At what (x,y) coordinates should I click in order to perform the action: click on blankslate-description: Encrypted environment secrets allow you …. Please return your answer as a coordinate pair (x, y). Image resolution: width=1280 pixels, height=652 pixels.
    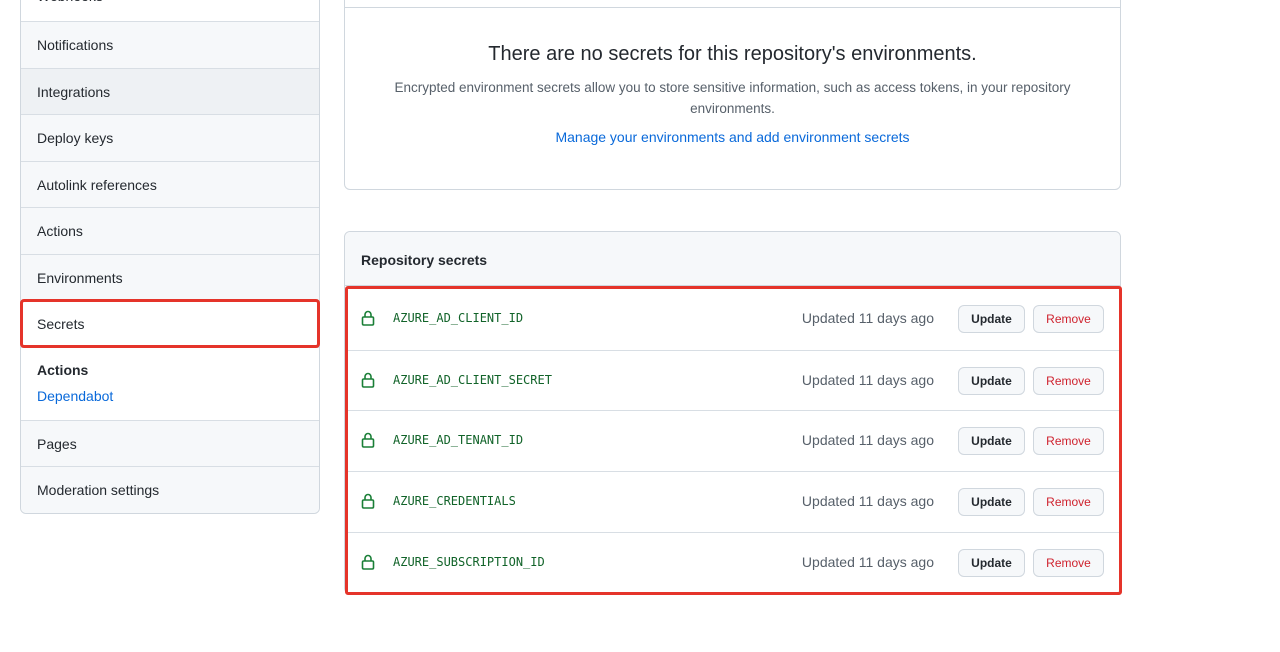
    Looking at the image, I should click on (732, 98).